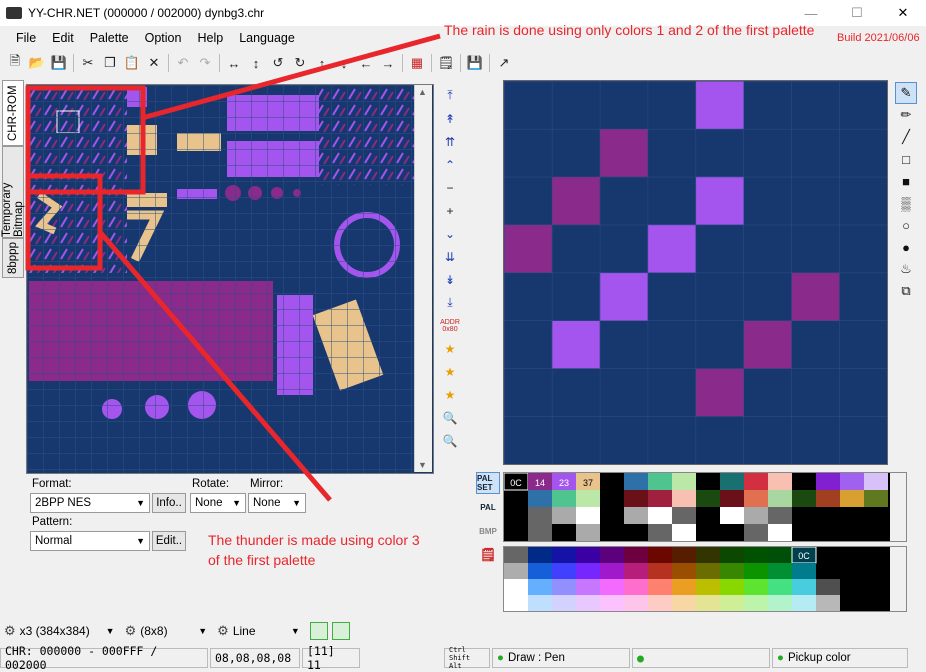  Describe the element at coordinates (488, 555) in the screenshot. I see `palette-properties-icon: 🗒` at that location.